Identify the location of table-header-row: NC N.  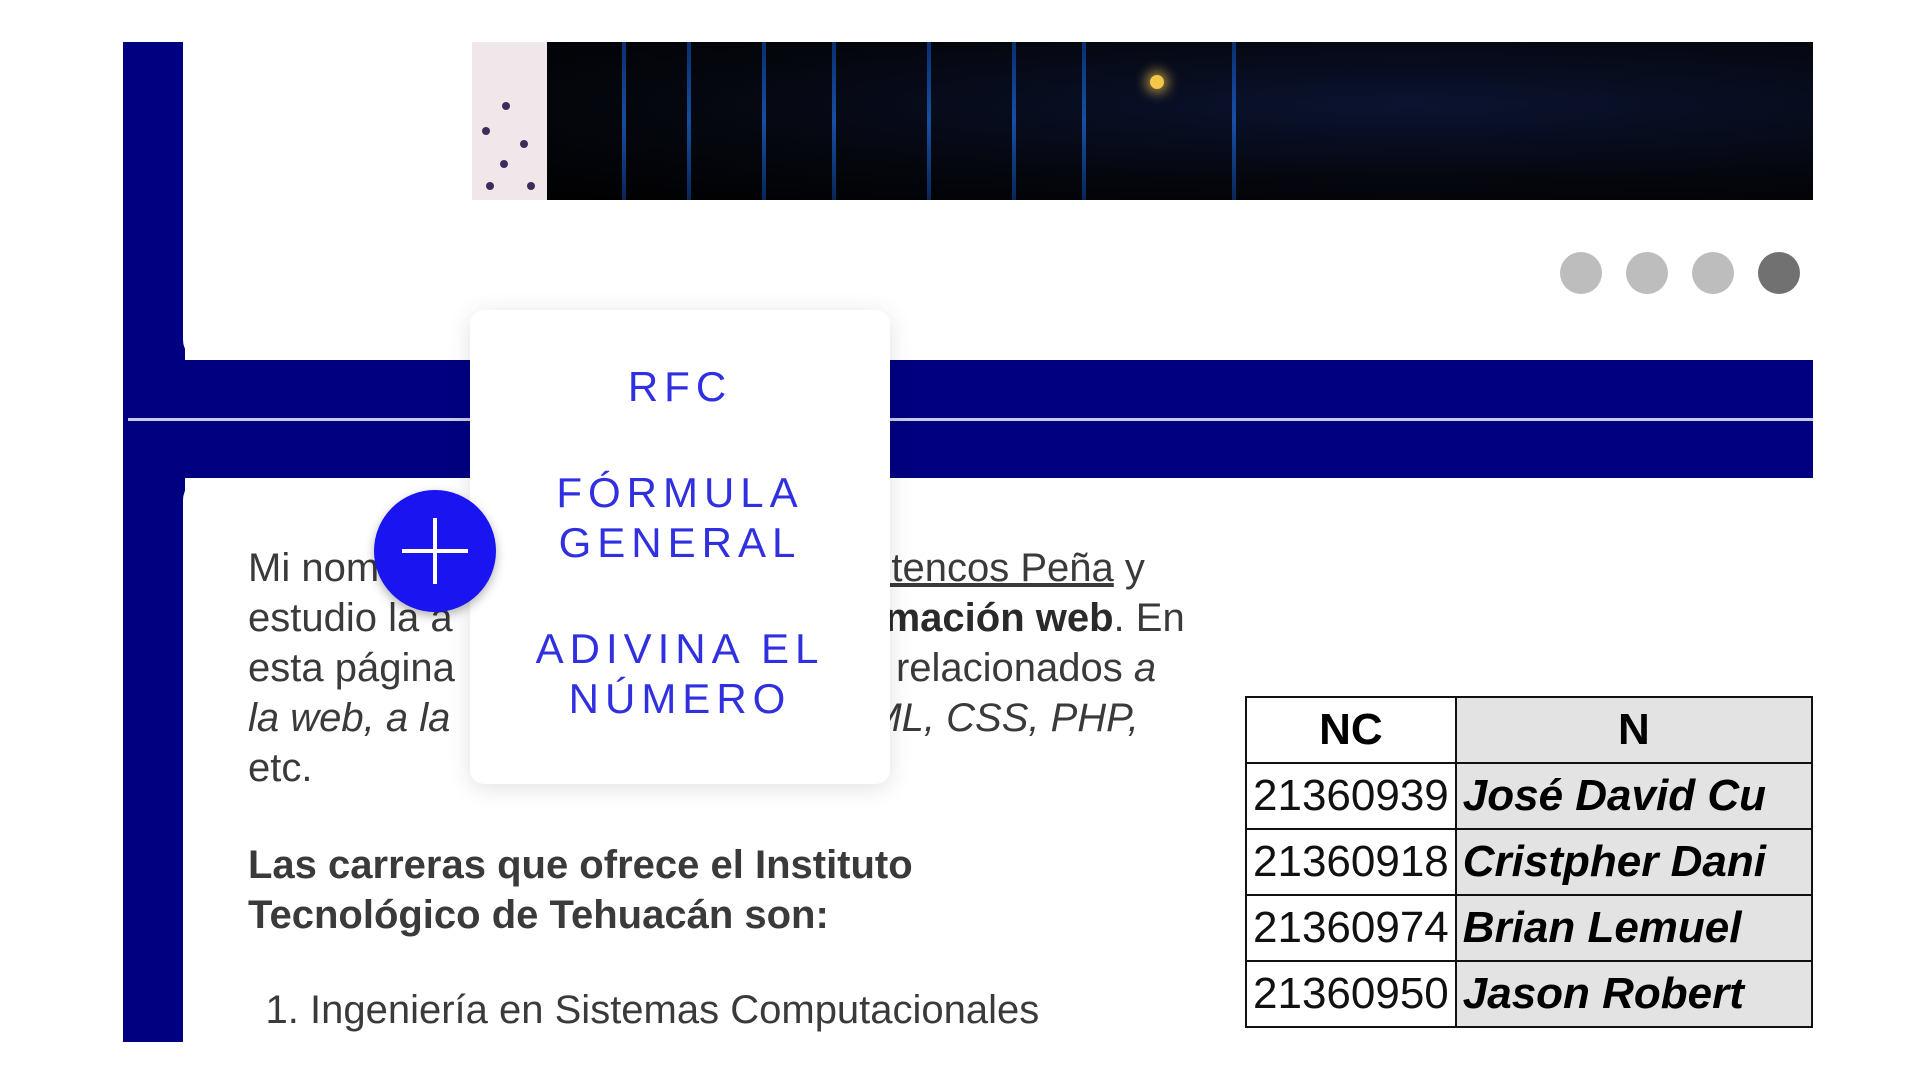
(1529, 730).